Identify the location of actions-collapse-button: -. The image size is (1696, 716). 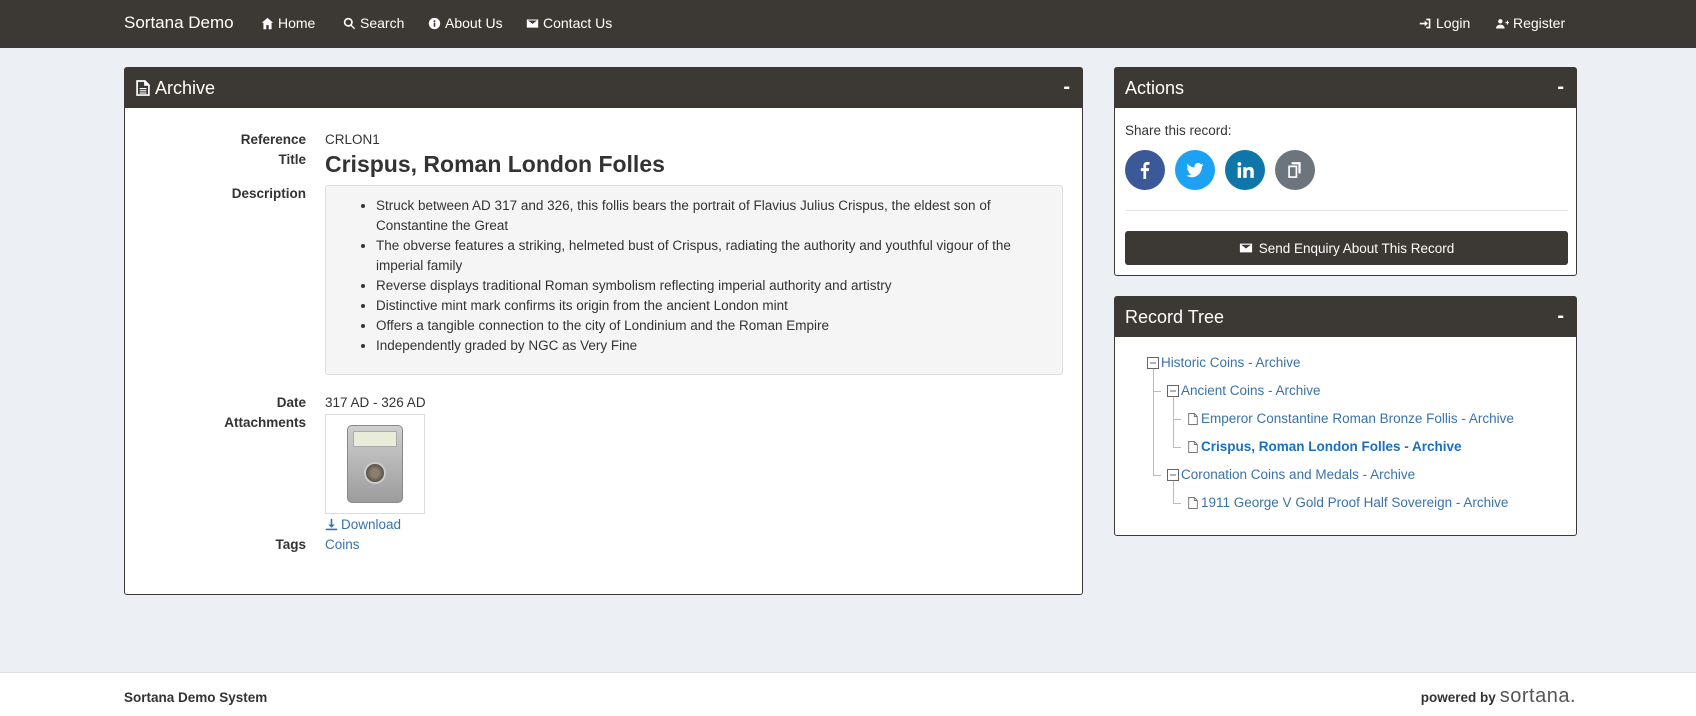
(1560, 87).